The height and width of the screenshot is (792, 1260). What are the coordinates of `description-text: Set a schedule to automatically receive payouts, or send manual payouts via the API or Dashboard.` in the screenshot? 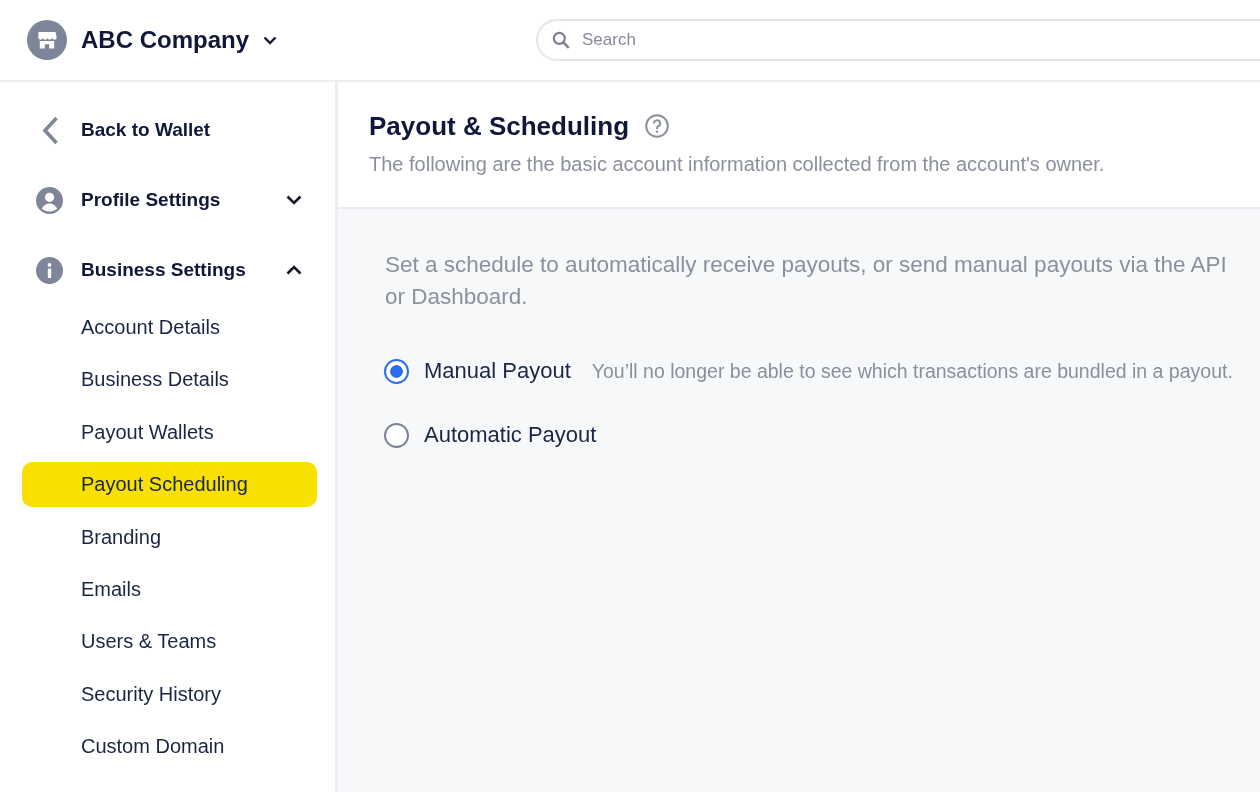 It's located at (806, 281).